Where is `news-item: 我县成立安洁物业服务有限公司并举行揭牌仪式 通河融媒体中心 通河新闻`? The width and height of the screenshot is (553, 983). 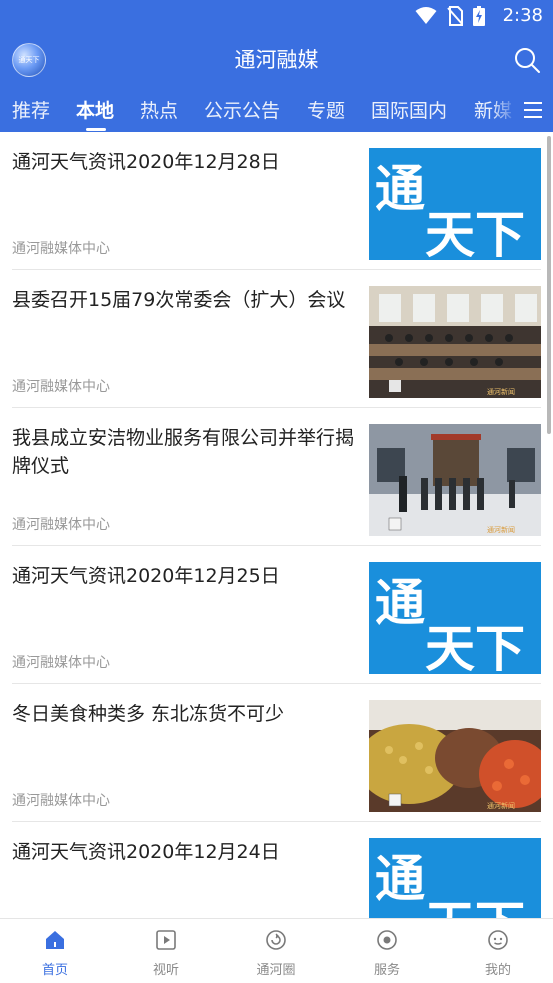 news-item: 我县成立安洁物业服务有限公司并举行揭牌仪式 通河融媒体中心 通河新闻 is located at coordinates (276, 477).